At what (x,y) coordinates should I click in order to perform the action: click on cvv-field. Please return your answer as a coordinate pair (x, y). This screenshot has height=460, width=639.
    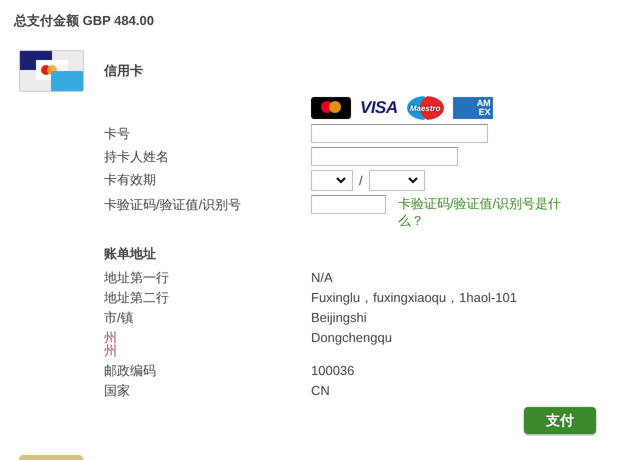
    Looking at the image, I should click on (348, 204).